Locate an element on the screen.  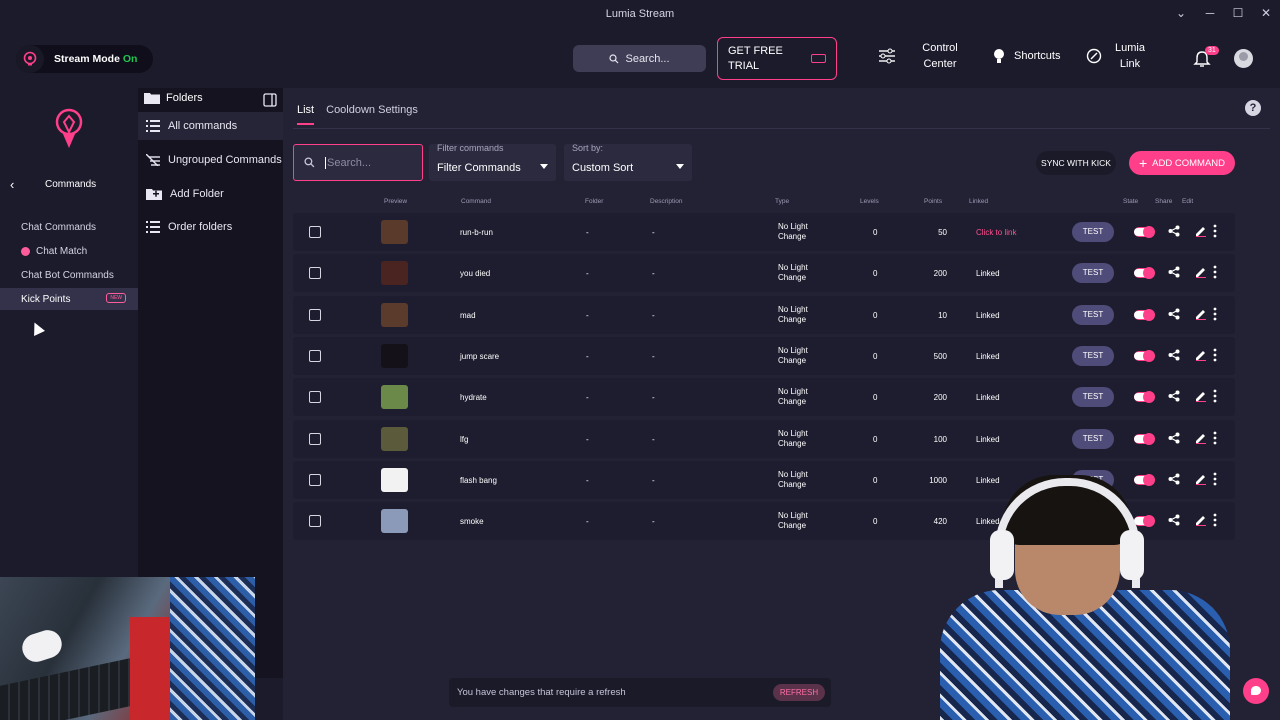
back-chevron-icon: ‹ is located at coordinates (12, 184).